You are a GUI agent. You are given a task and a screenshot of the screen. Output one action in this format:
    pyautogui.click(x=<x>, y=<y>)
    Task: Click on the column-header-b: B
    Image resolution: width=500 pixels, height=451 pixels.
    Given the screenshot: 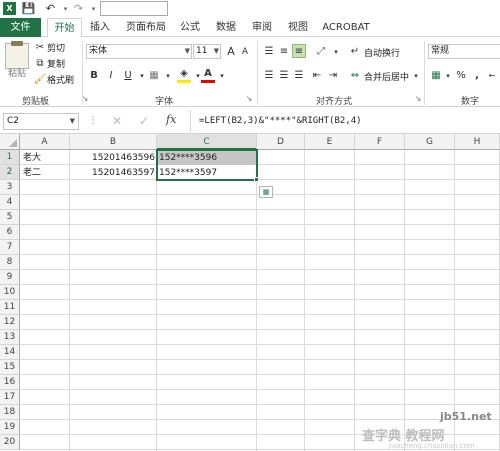 What is the action you would take?
    pyautogui.click(x=113, y=142)
    